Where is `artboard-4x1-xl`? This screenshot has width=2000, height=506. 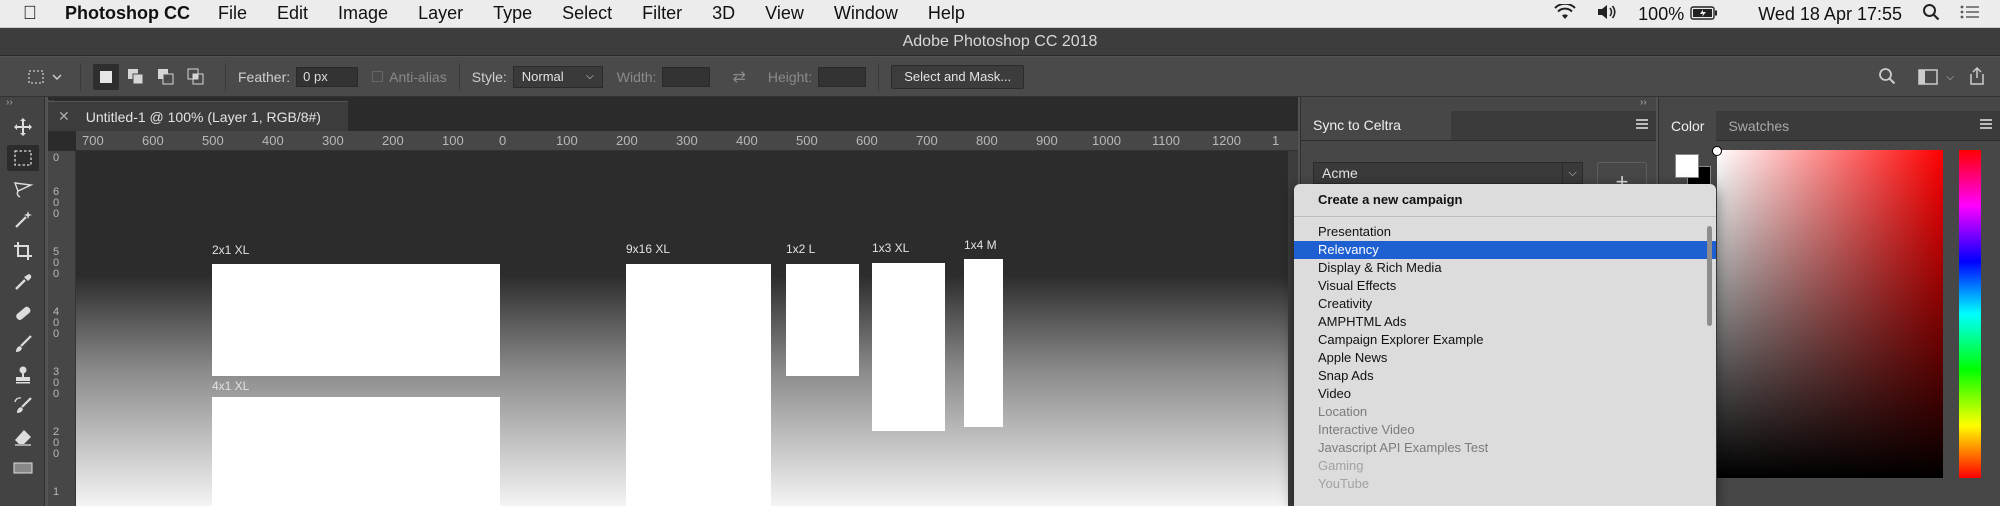
artboard-4x1-xl is located at coordinates (356, 451).